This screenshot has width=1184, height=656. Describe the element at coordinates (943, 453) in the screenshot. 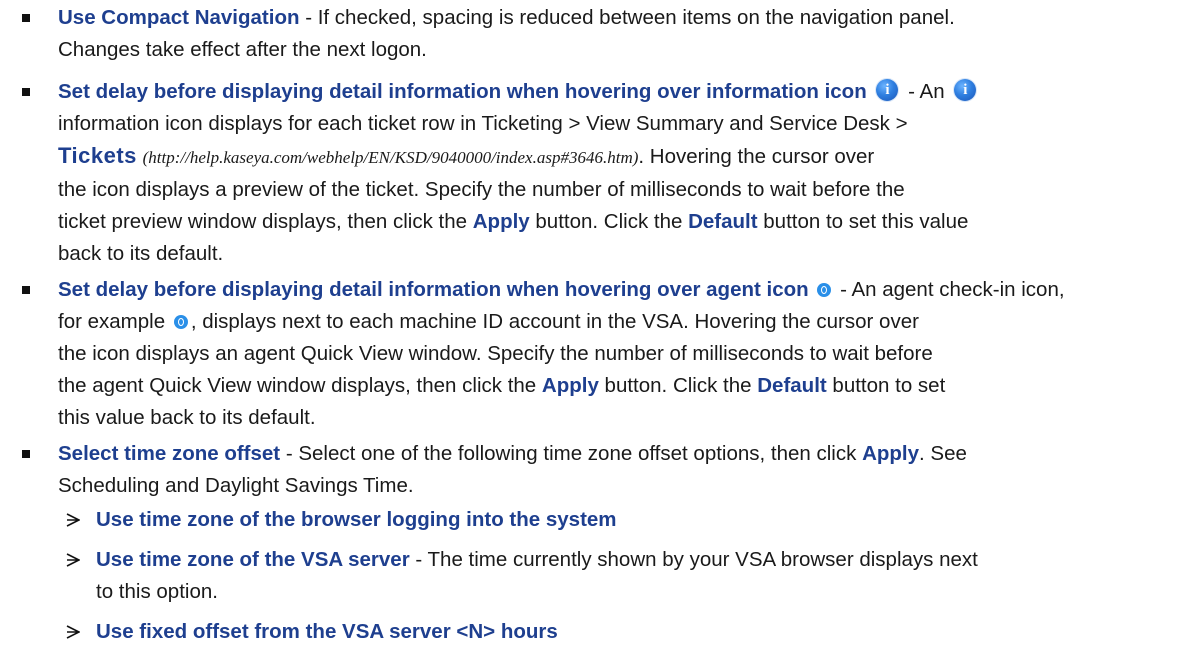

I see `desc-text: . See` at that location.